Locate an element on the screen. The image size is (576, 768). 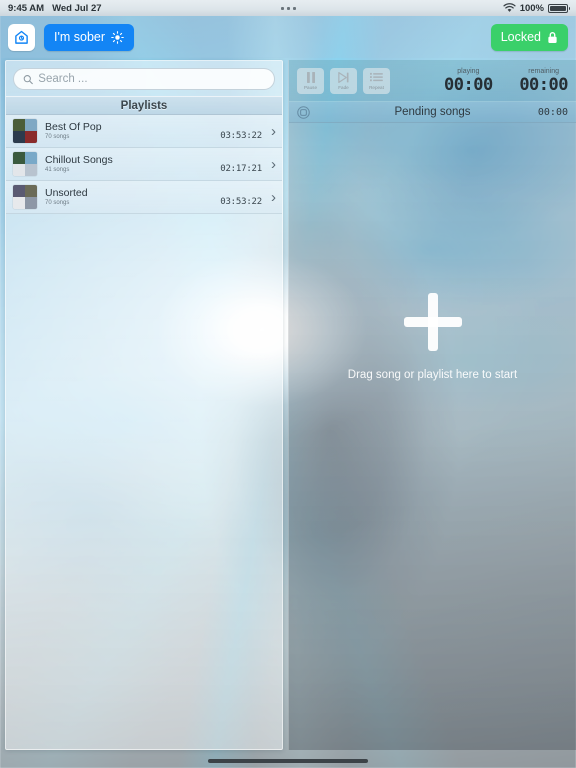
search-box is located at coordinates (144, 79).